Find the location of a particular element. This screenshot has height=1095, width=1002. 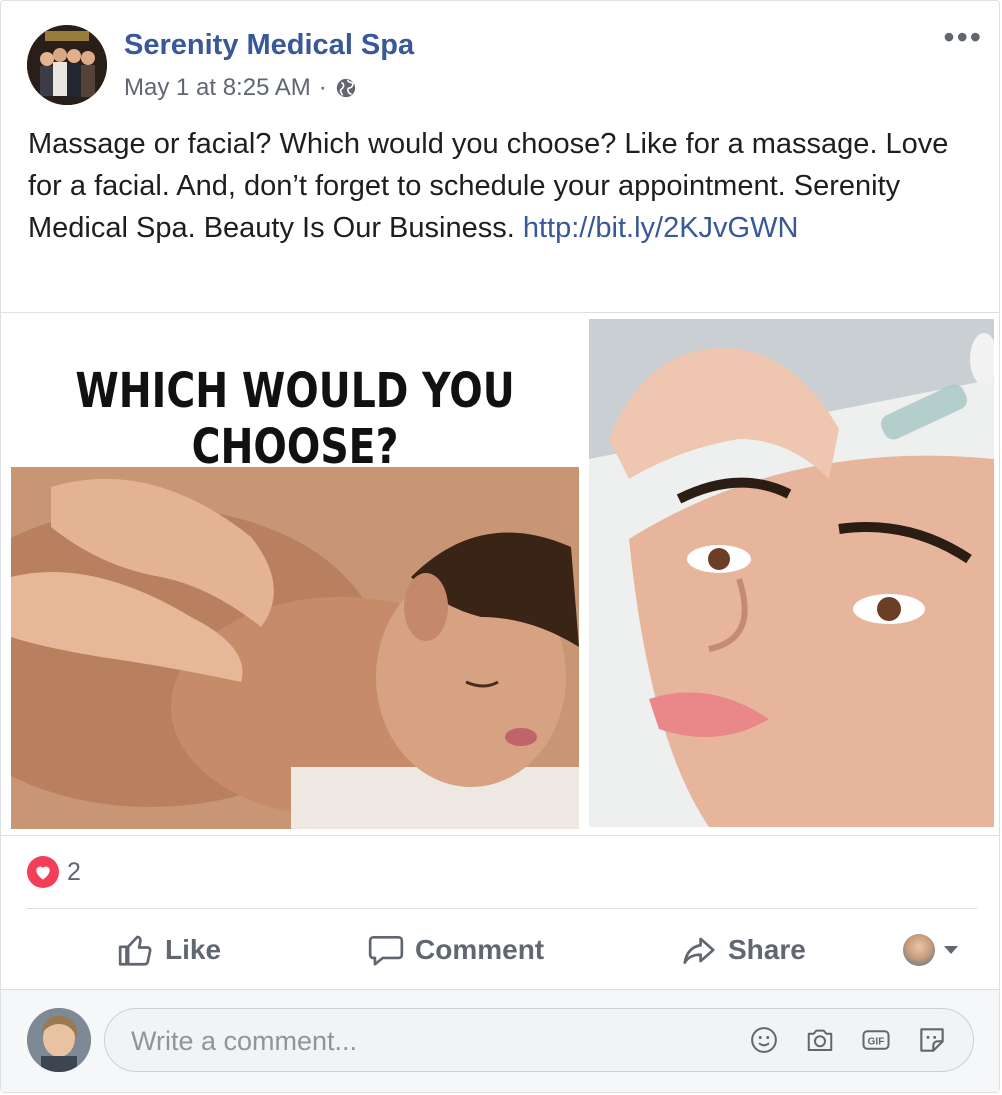

post-timestamp: May 1 at 8:25 AM is located at coordinates (217, 88).